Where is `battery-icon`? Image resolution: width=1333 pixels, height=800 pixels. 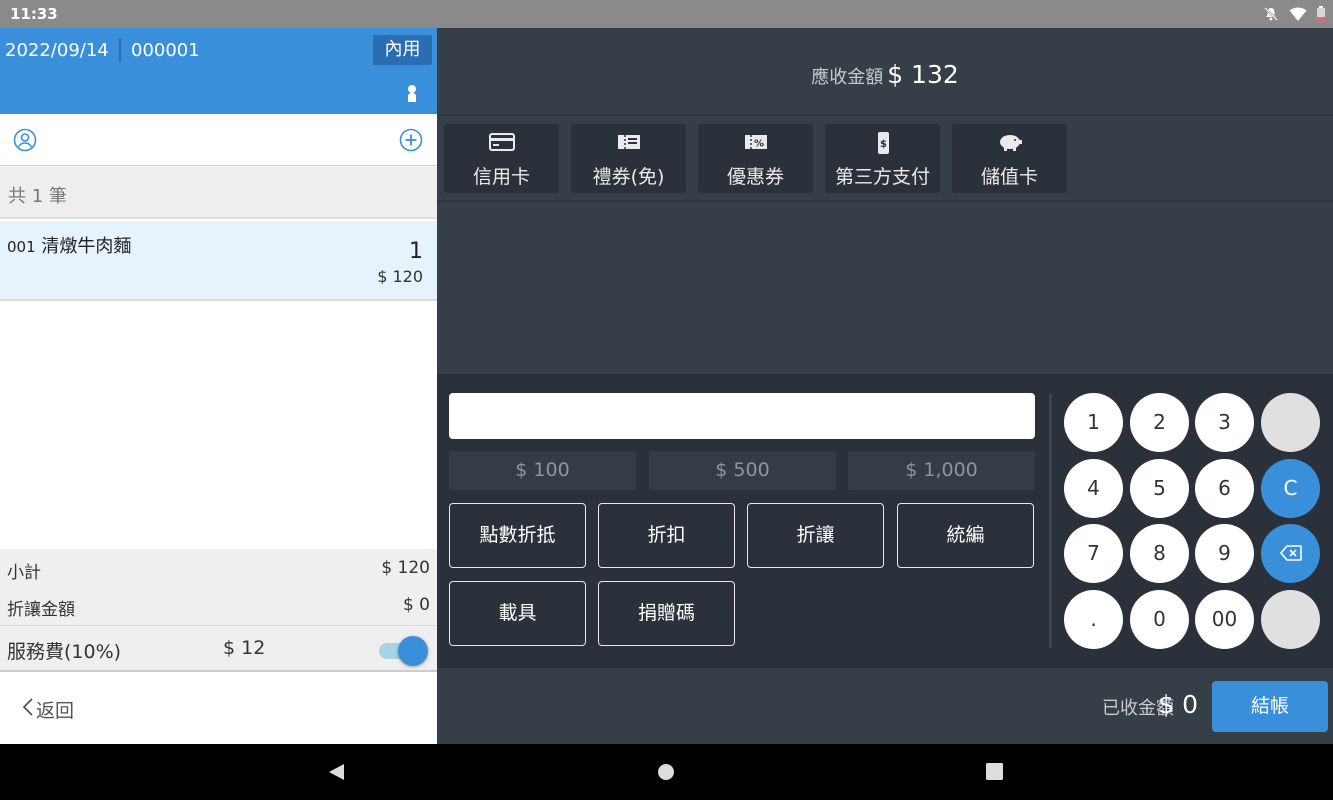
battery-icon is located at coordinates (1321, 16).